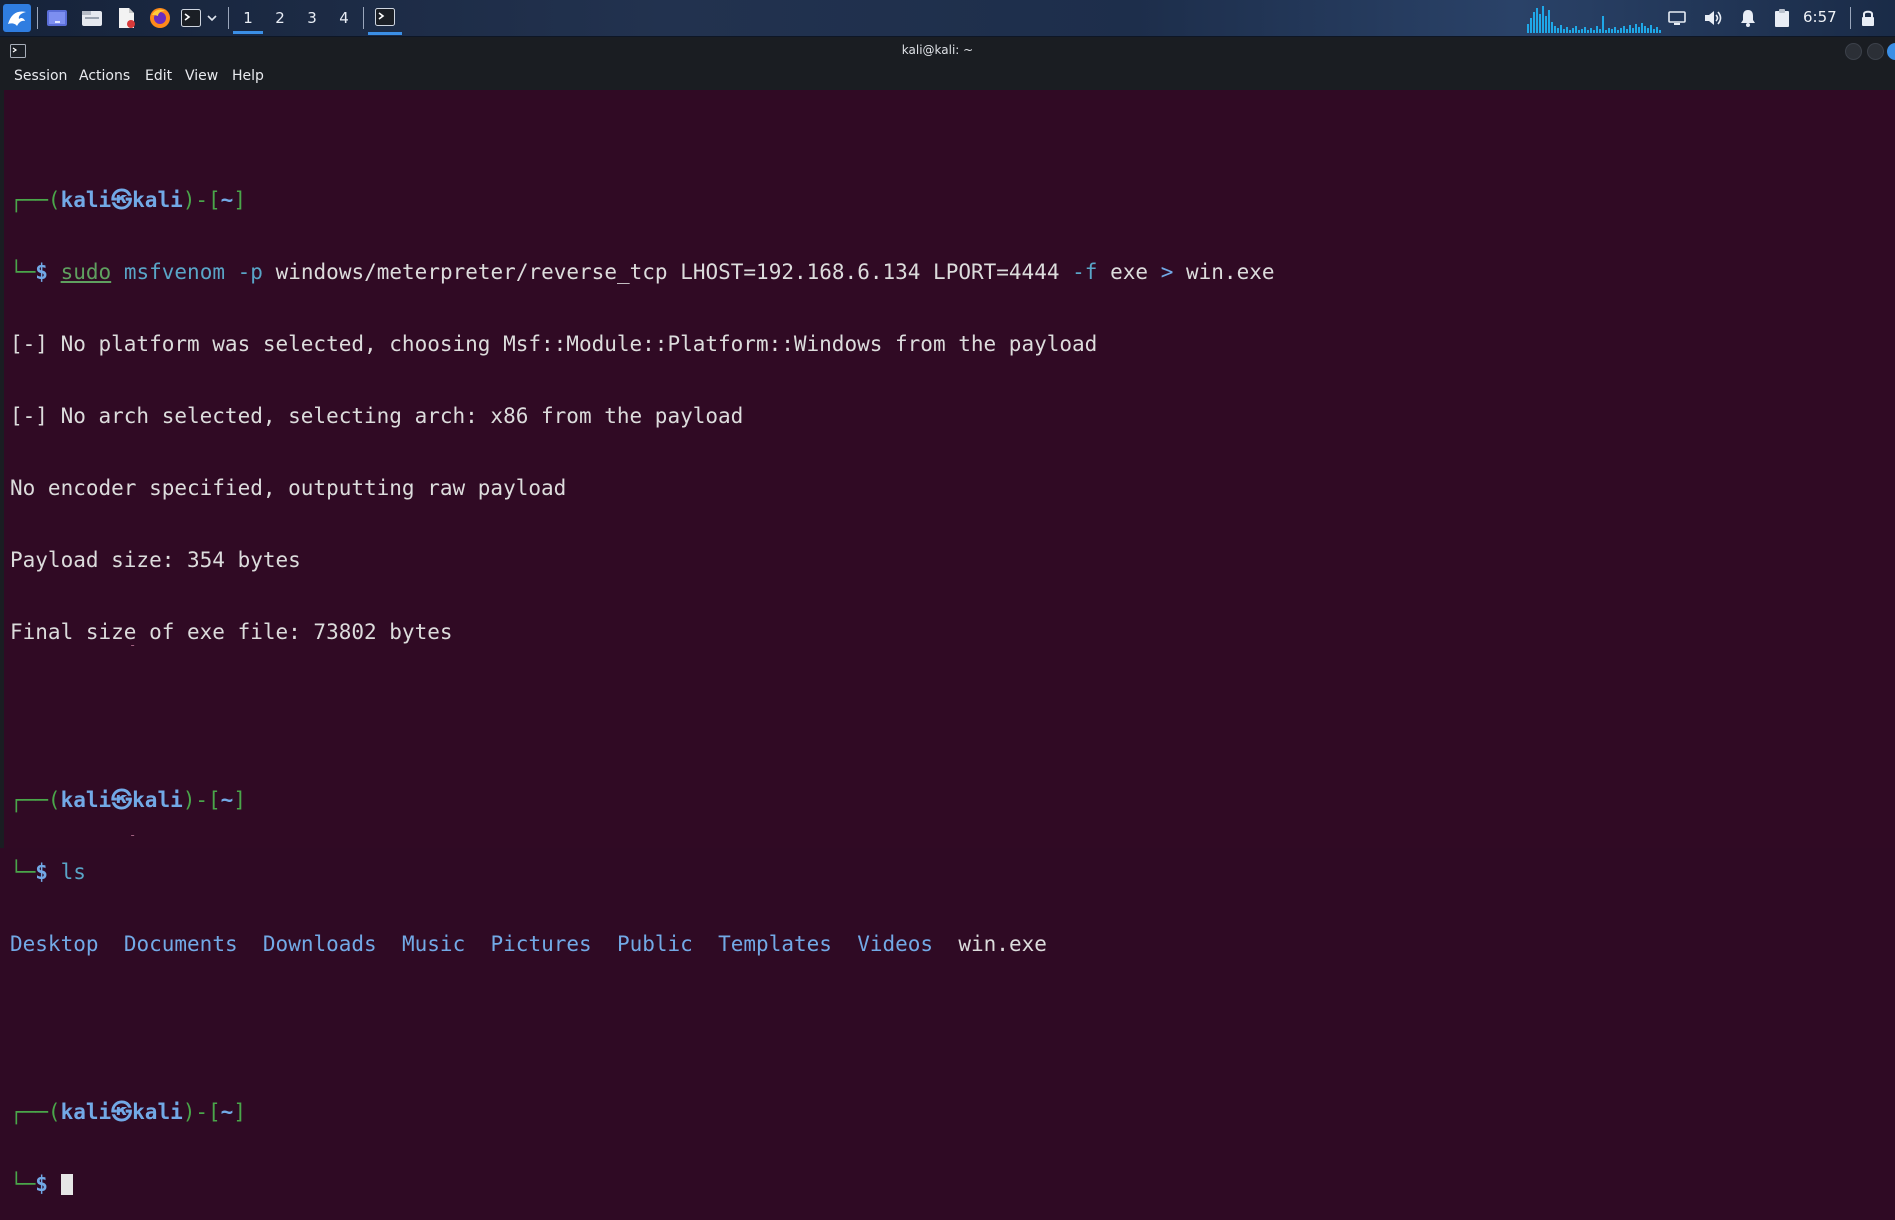 This screenshot has width=1895, height=1220. Describe the element at coordinates (57, 18) in the screenshot. I see `show-desktop-icon` at that location.